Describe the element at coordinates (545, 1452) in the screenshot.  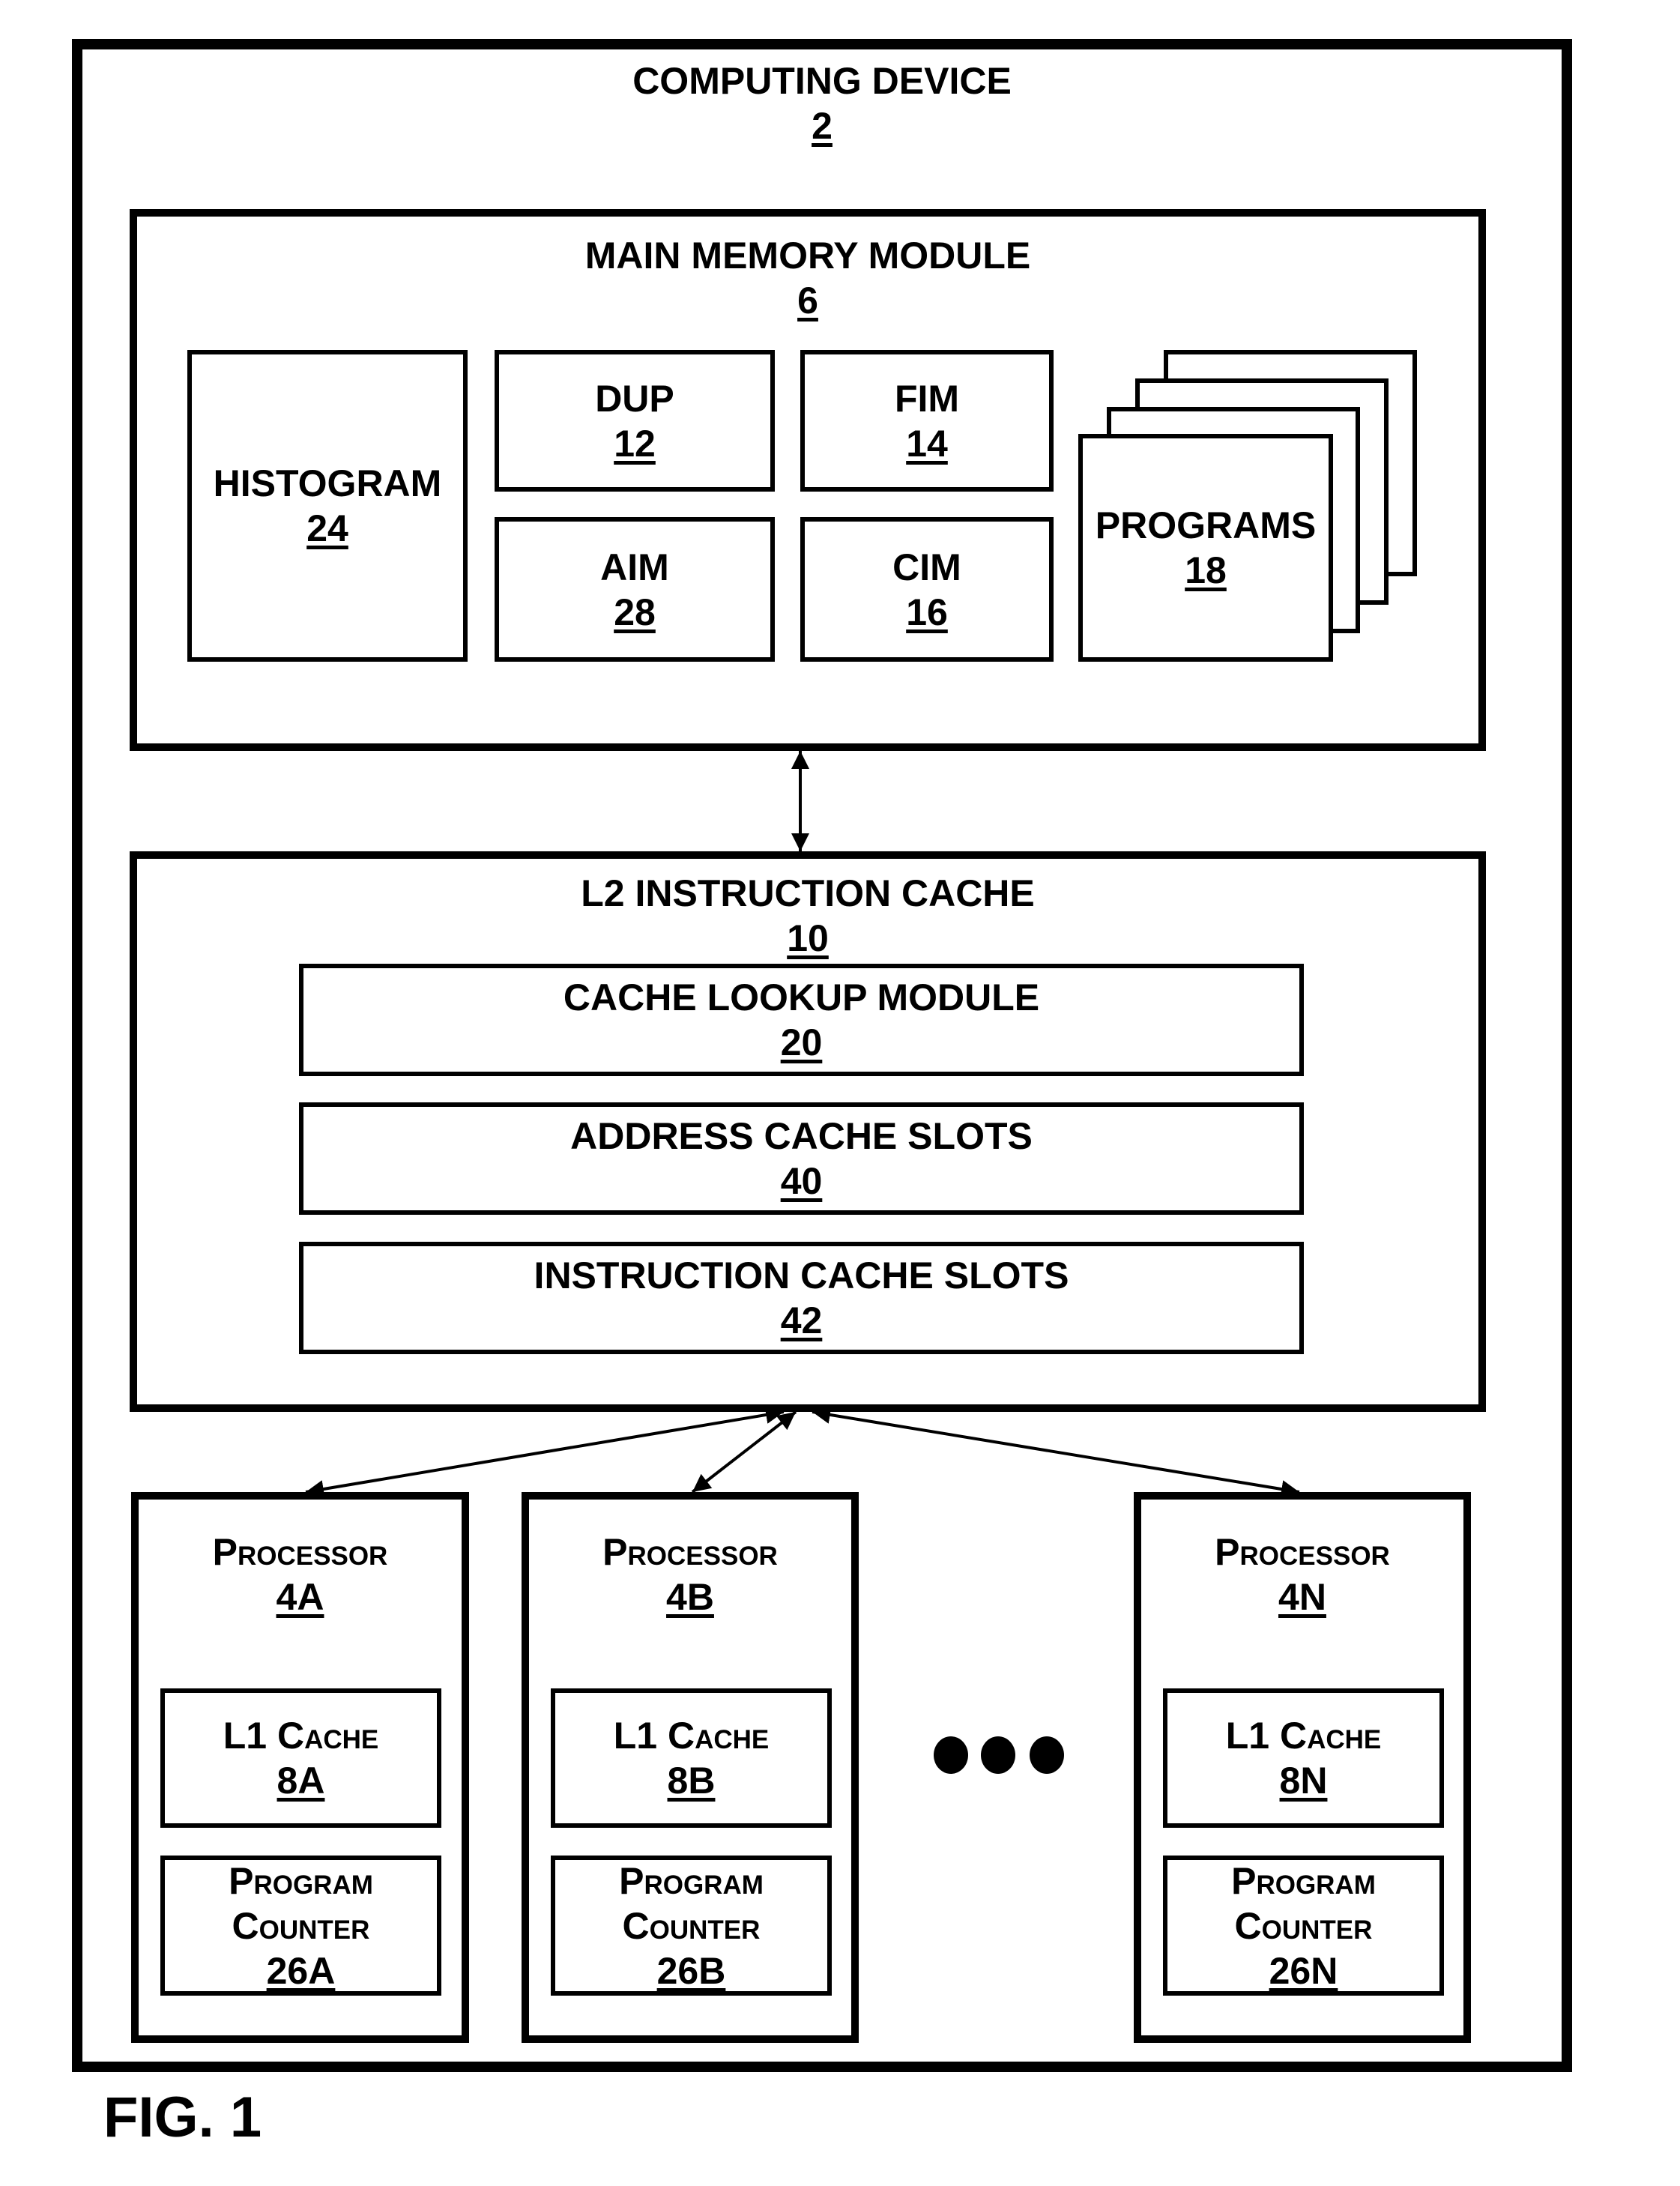
I see `arrow-l2-processor-4a` at that location.